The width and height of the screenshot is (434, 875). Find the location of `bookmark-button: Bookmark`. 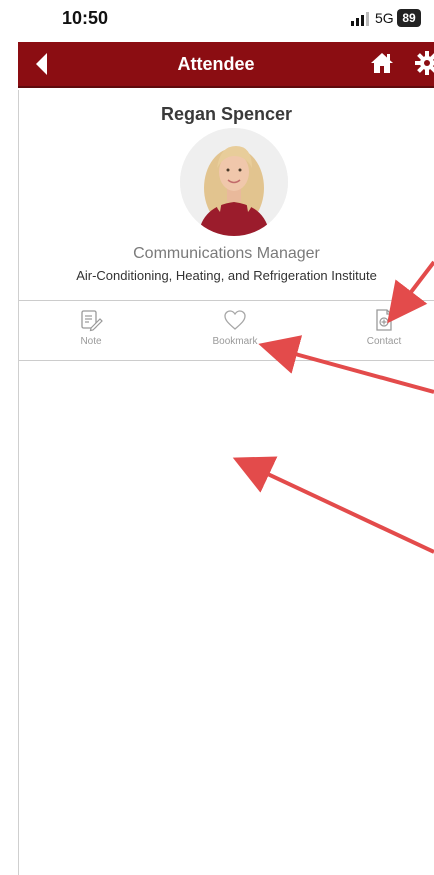

bookmark-button: Bookmark is located at coordinates (235, 331).